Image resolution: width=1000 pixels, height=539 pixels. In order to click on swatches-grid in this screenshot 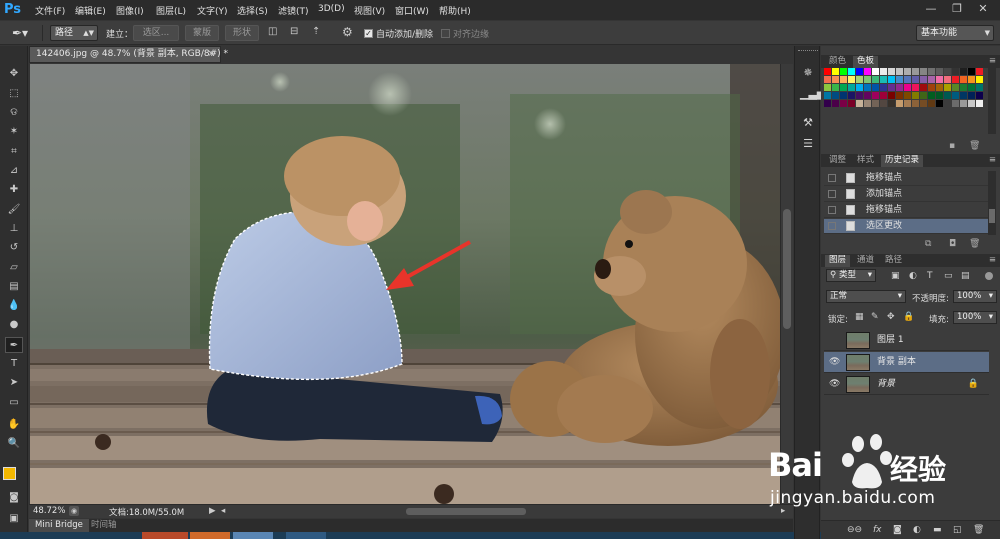, I will do `click(904, 100)`.